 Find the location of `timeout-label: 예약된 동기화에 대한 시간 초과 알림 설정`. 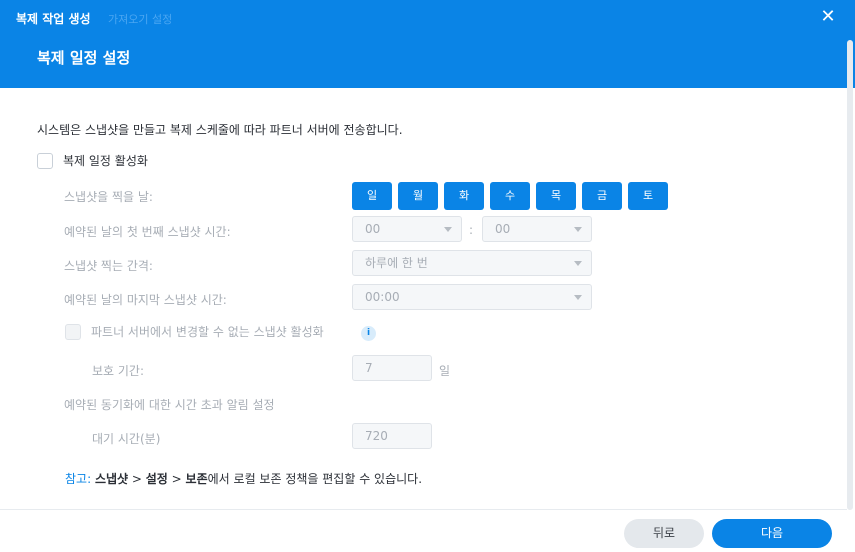

timeout-label: 예약된 동기화에 대한 시간 초과 알림 설정 is located at coordinates (169, 405).